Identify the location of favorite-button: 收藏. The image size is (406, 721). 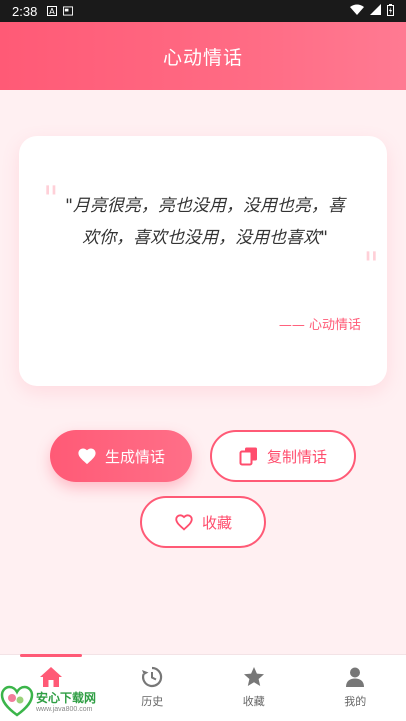
(203, 522).